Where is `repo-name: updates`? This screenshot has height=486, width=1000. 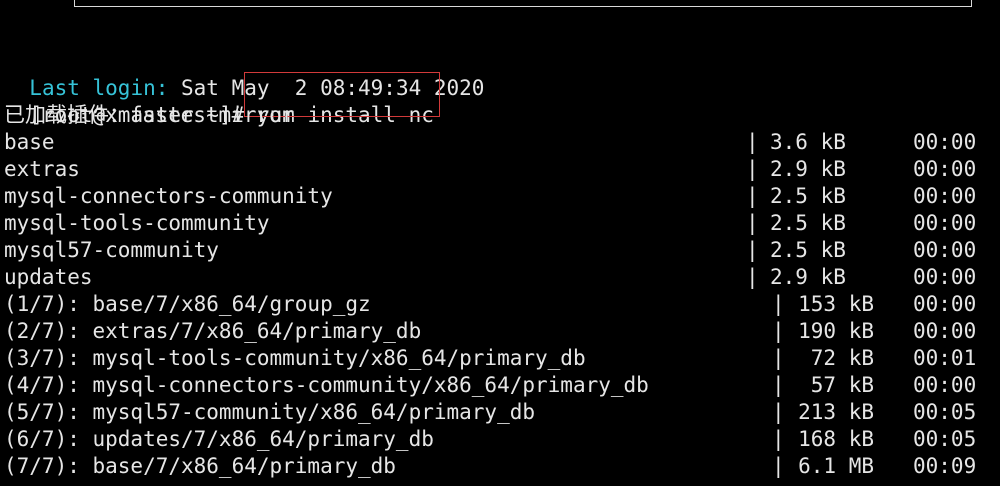 repo-name: updates is located at coordinates (48, 277).